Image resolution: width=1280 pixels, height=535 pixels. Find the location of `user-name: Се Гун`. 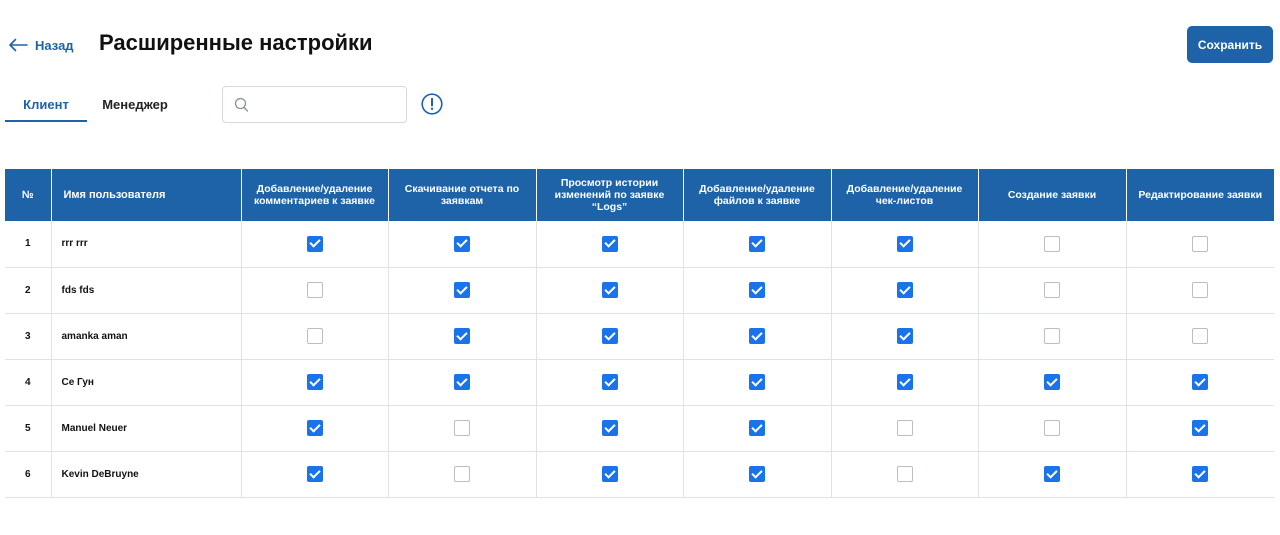

user-name: Се Гун is located at coordinates (145, 382).